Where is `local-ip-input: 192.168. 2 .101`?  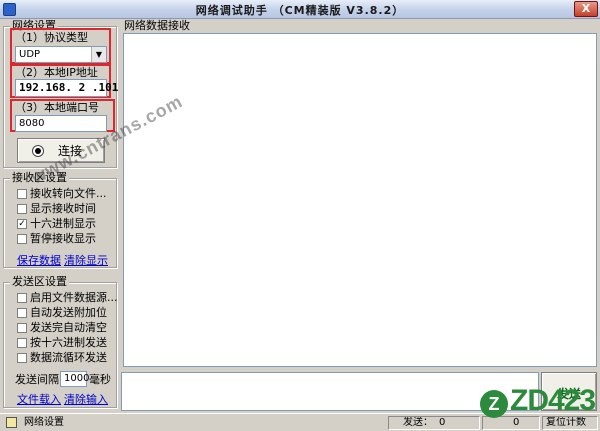 local-ip-input: 192.168. 2 .101 is located at coordinates (66, 88).